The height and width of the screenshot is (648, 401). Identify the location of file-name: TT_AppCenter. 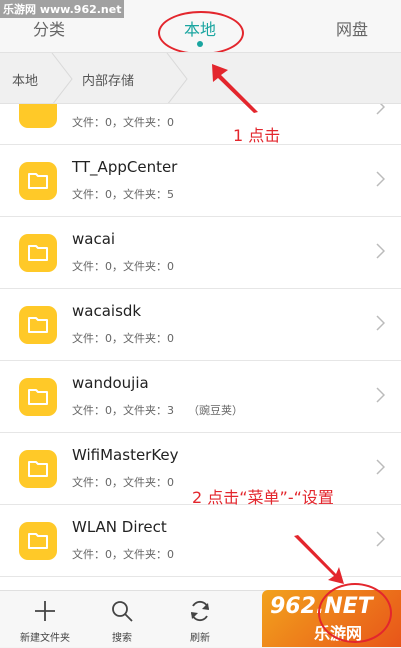
(125, 167).